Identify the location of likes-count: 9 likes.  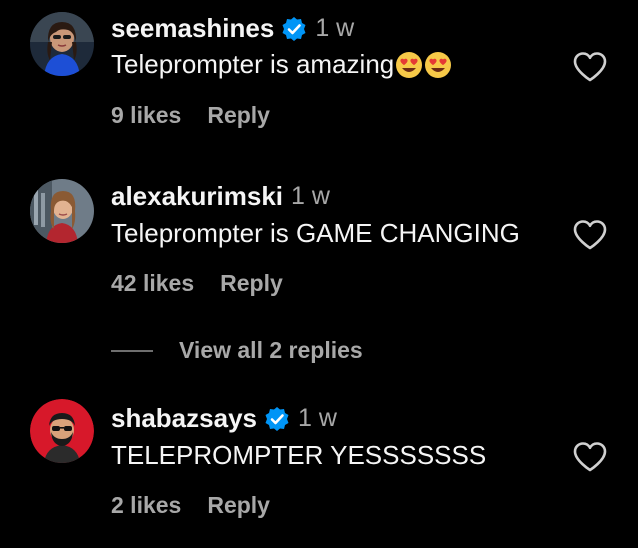
(146, 115).